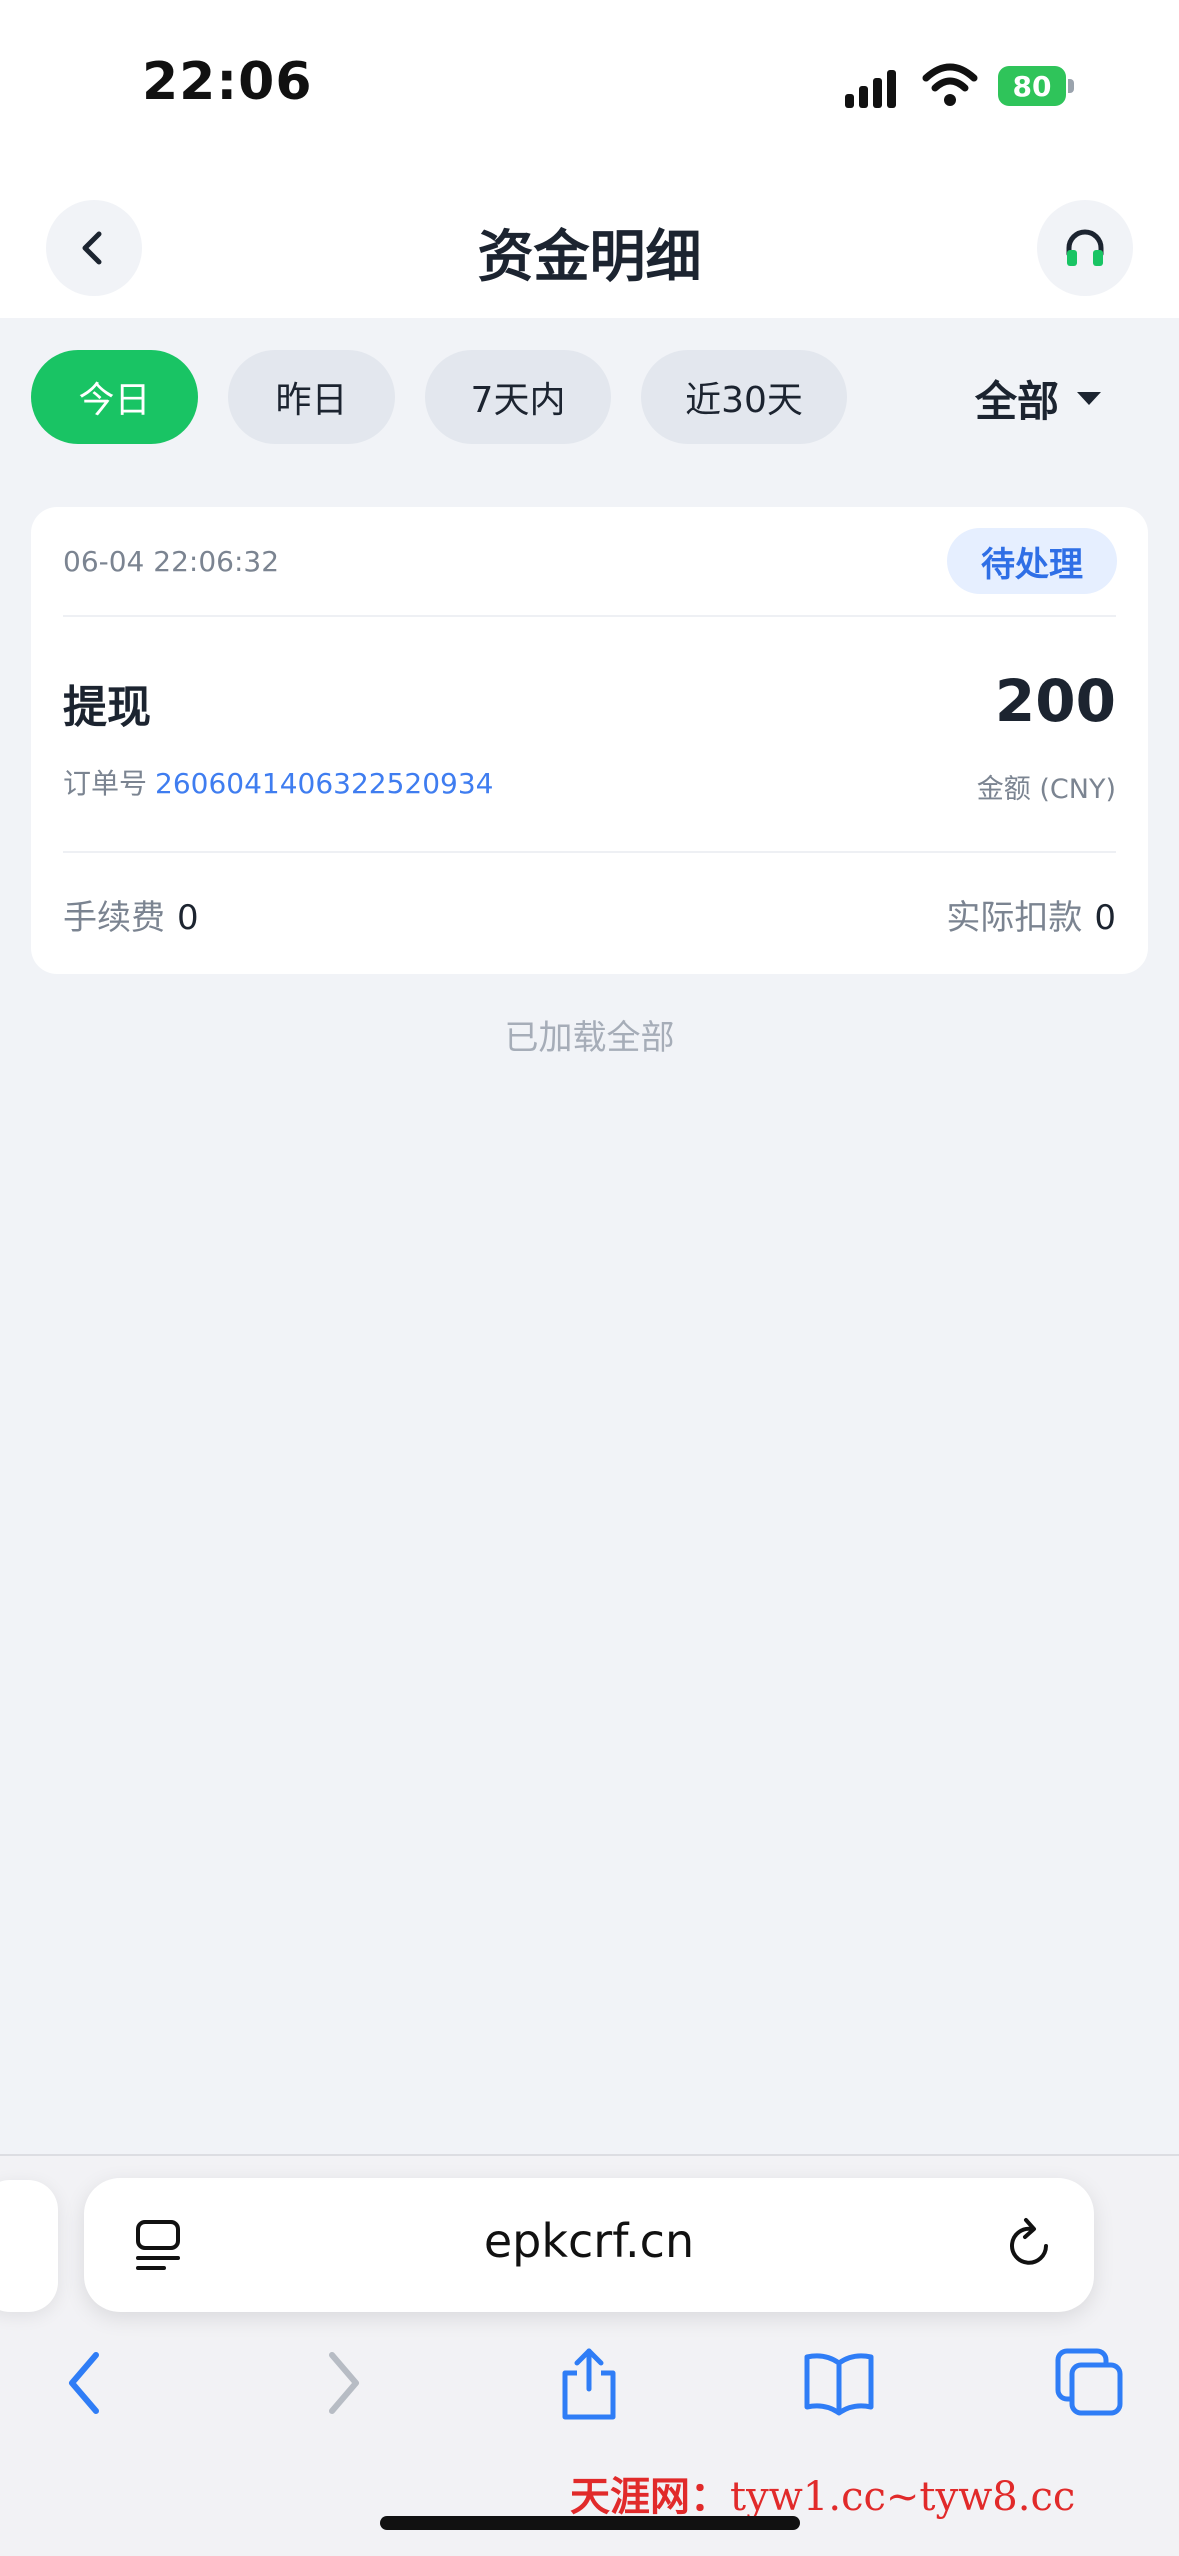 This screenshot has height=2556, width=1179. I want to click on deduct-value: 0, so click(1105, 918).